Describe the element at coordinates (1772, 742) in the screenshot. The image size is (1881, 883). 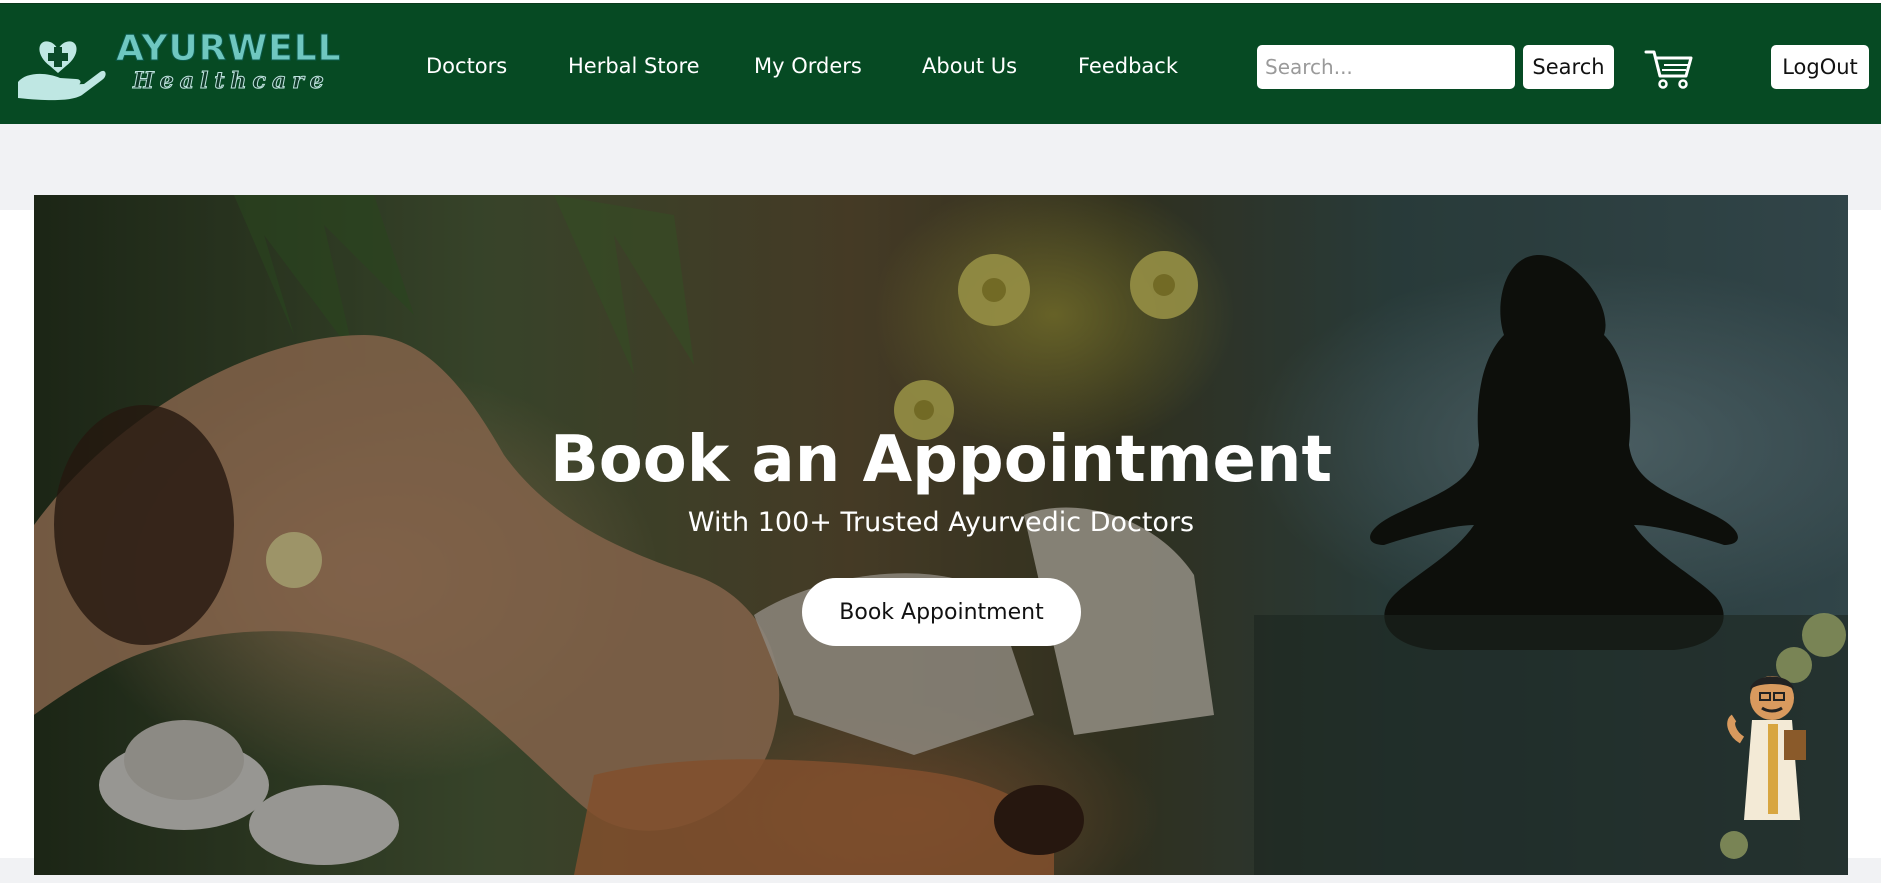
I see `doctor-mascot-icon` at that location.